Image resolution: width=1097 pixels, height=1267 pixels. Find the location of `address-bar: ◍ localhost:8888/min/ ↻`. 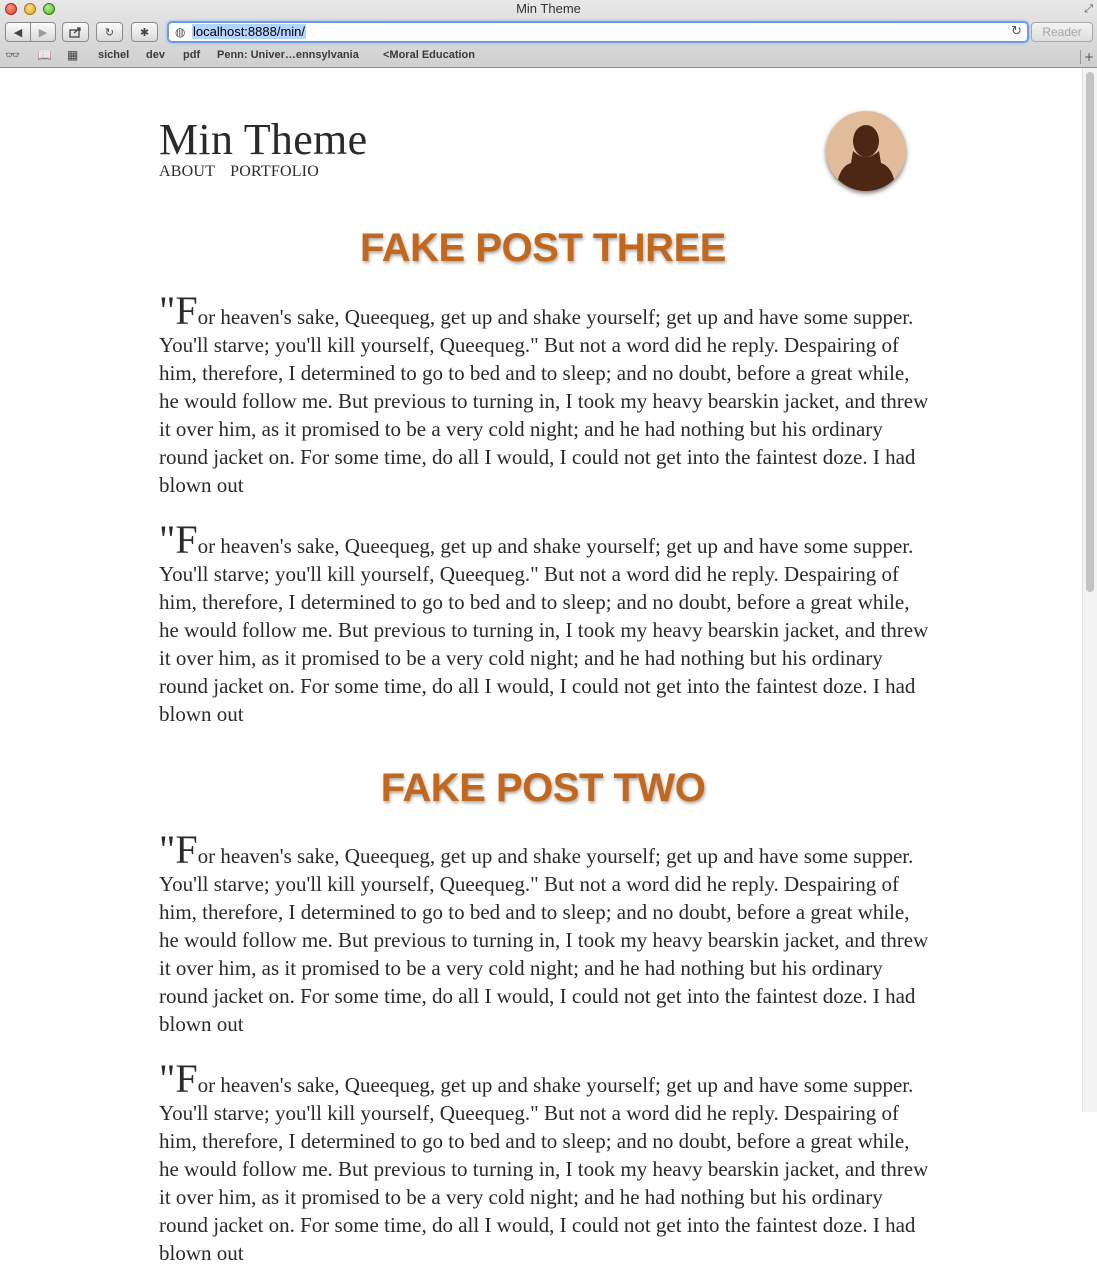

address-bar: ◍ localhost:8888/min/ ↻ is located at coordinates (598, 32).